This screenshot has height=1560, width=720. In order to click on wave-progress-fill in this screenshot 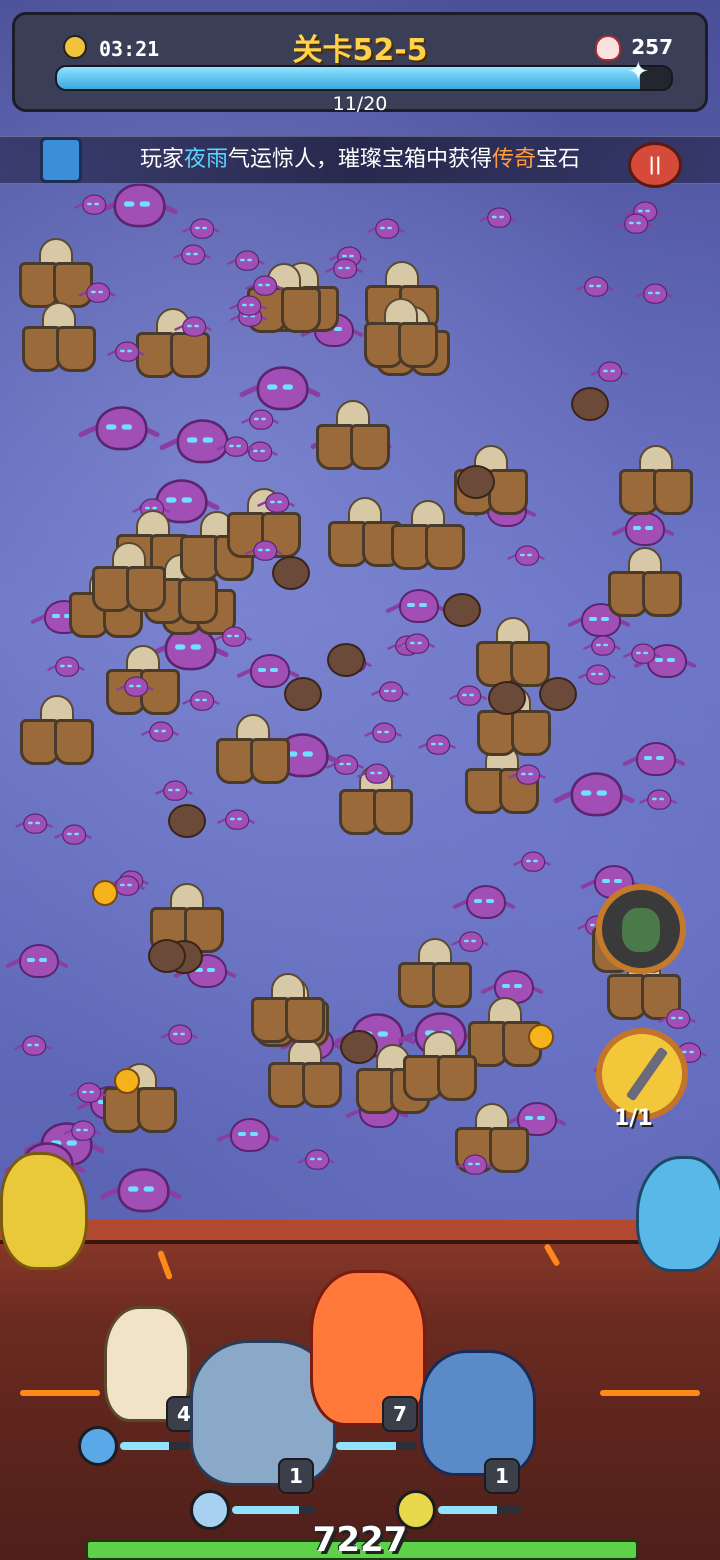, I will do `click(349, 78)`.